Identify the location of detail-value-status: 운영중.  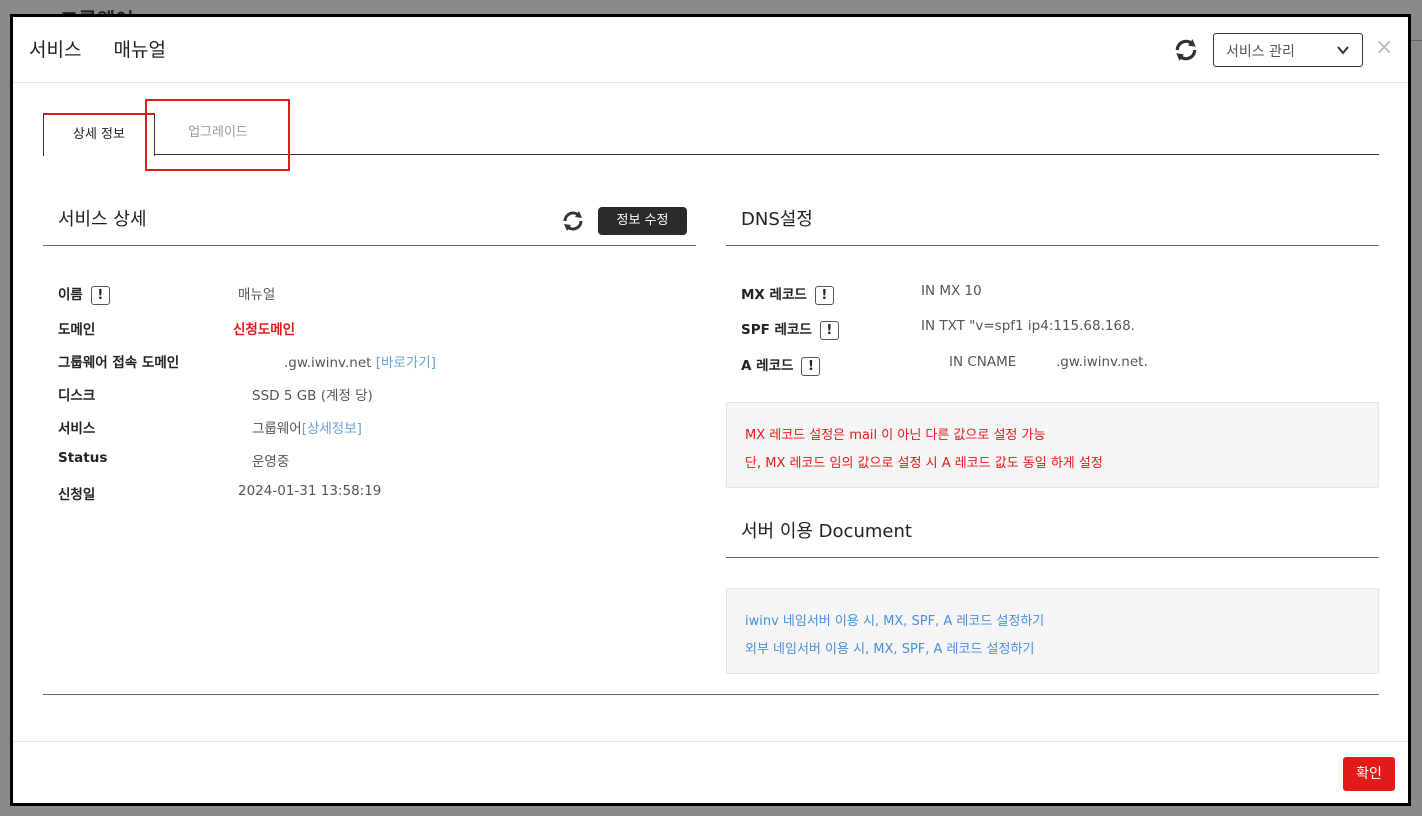
(271, 462).